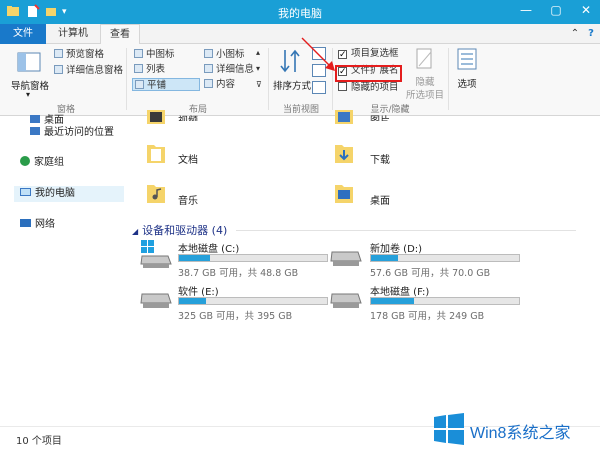  What do you see at coordinates (156, 117) in the screenshot?
I see `videos-folder-icon` at bounding box center [156, 117].